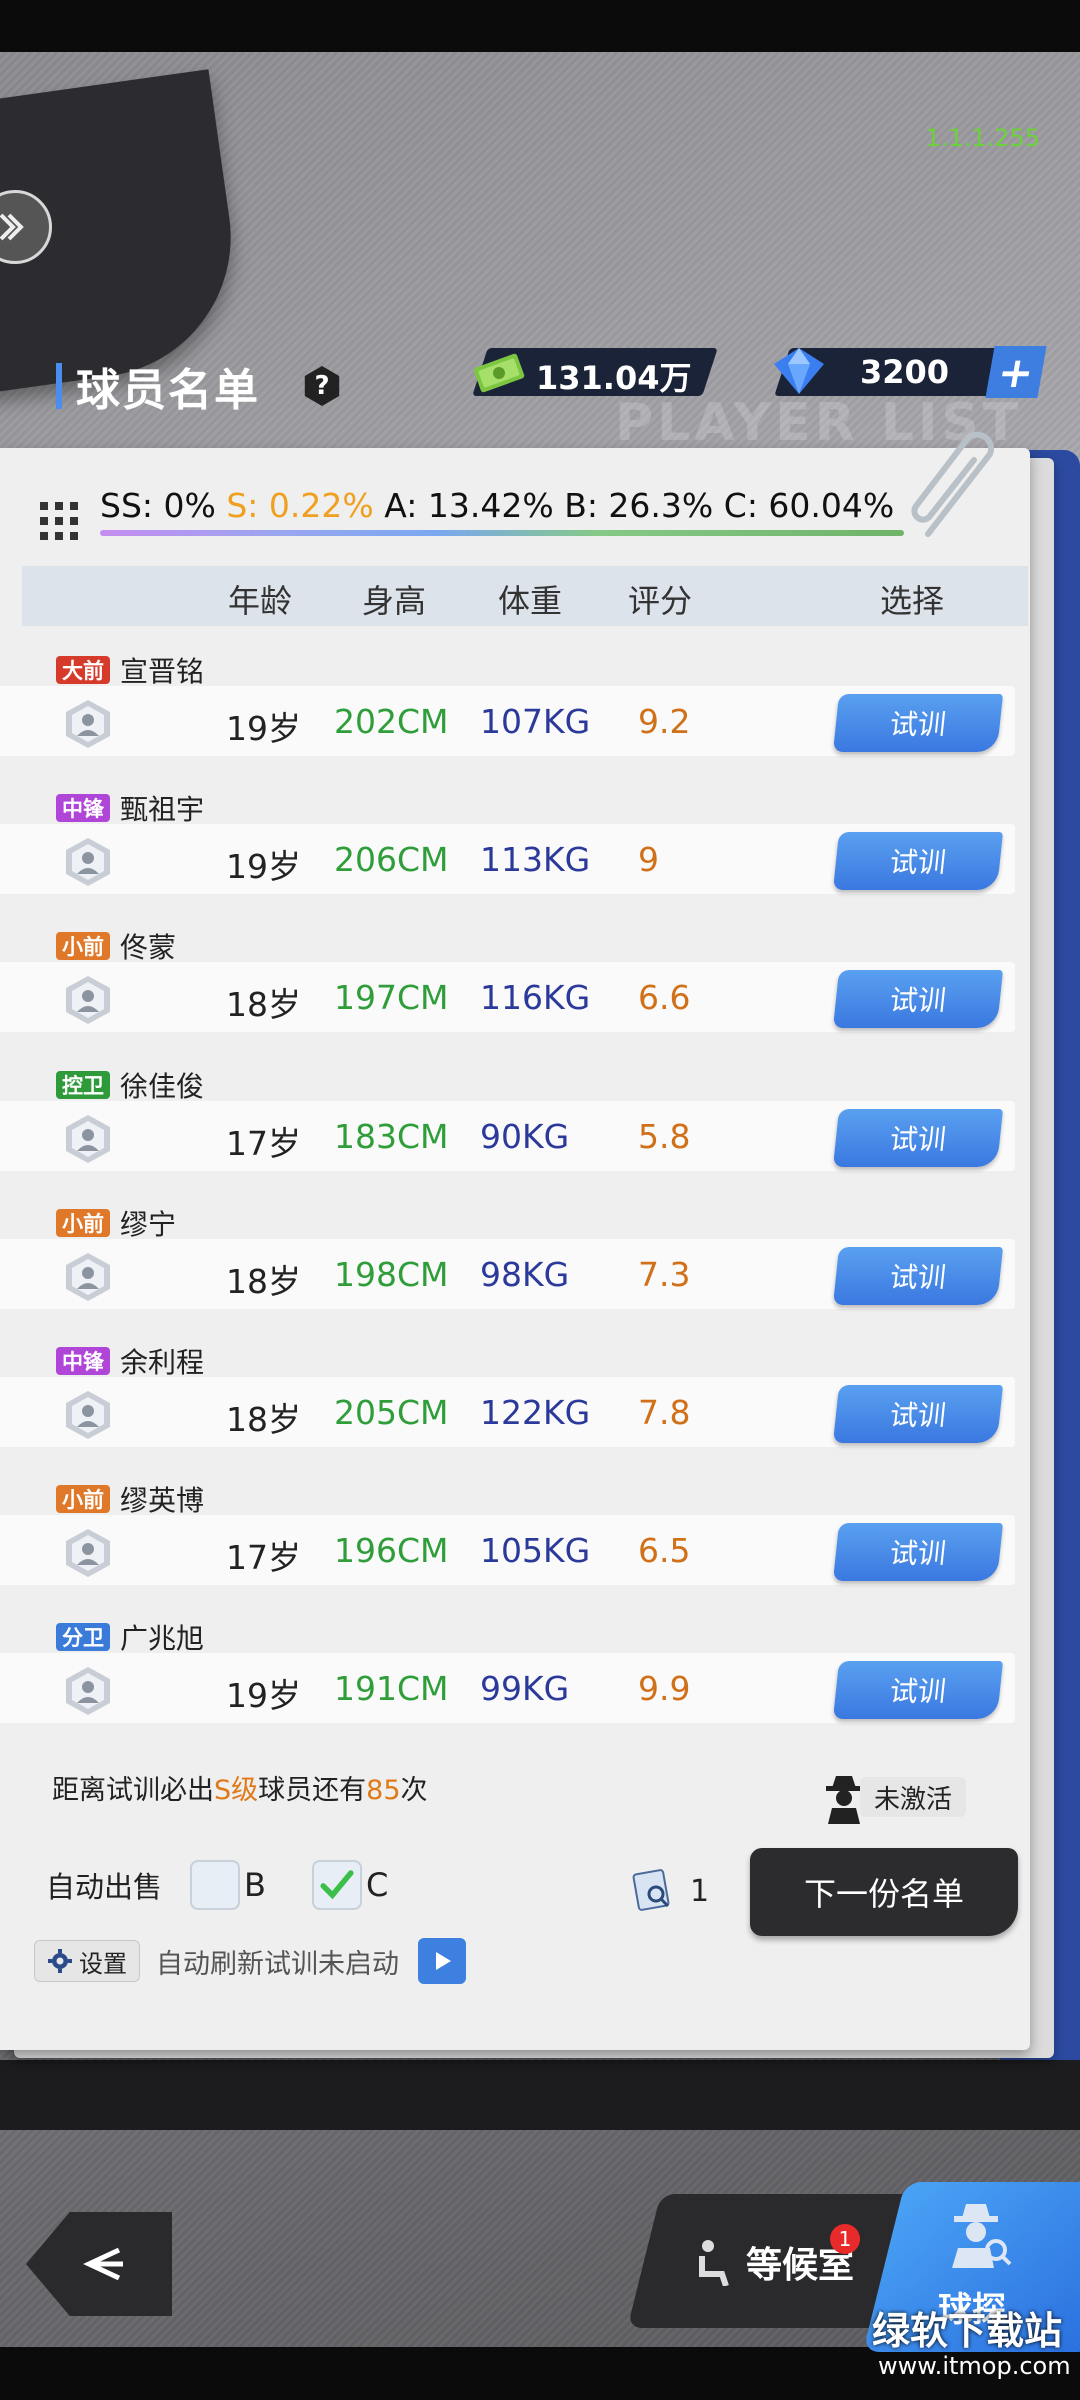 The width and height of the screenshot is (1080, 2400). Describe the element at coordinates (162, 1638) in the screenshot. I see `player-name: 广兆旭` at that location.